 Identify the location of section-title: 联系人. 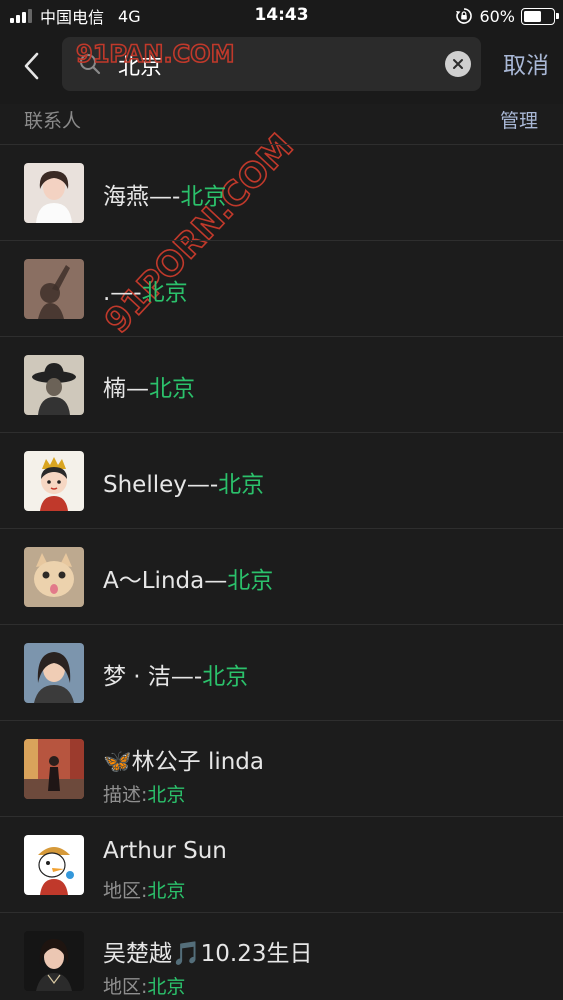
(53, 121).